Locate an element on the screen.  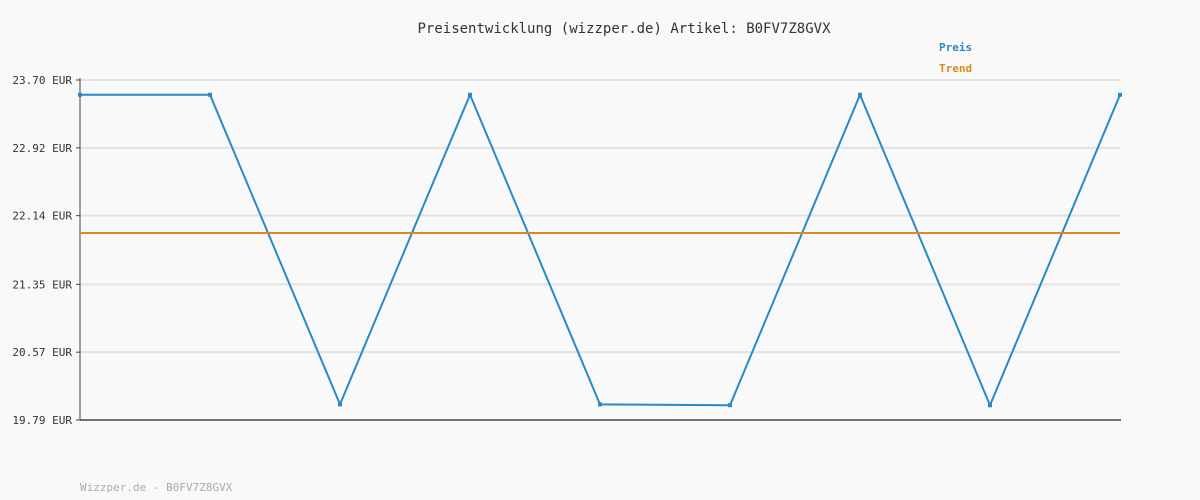
y-tick-label: 20.57 EUR is located at coordinates (42, 352).